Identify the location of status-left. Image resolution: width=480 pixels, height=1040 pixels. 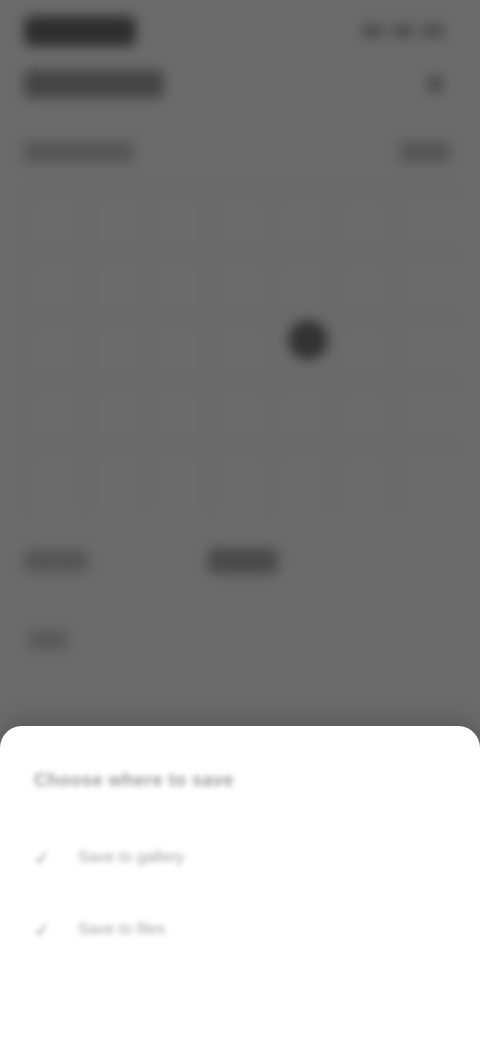
(80, 31).